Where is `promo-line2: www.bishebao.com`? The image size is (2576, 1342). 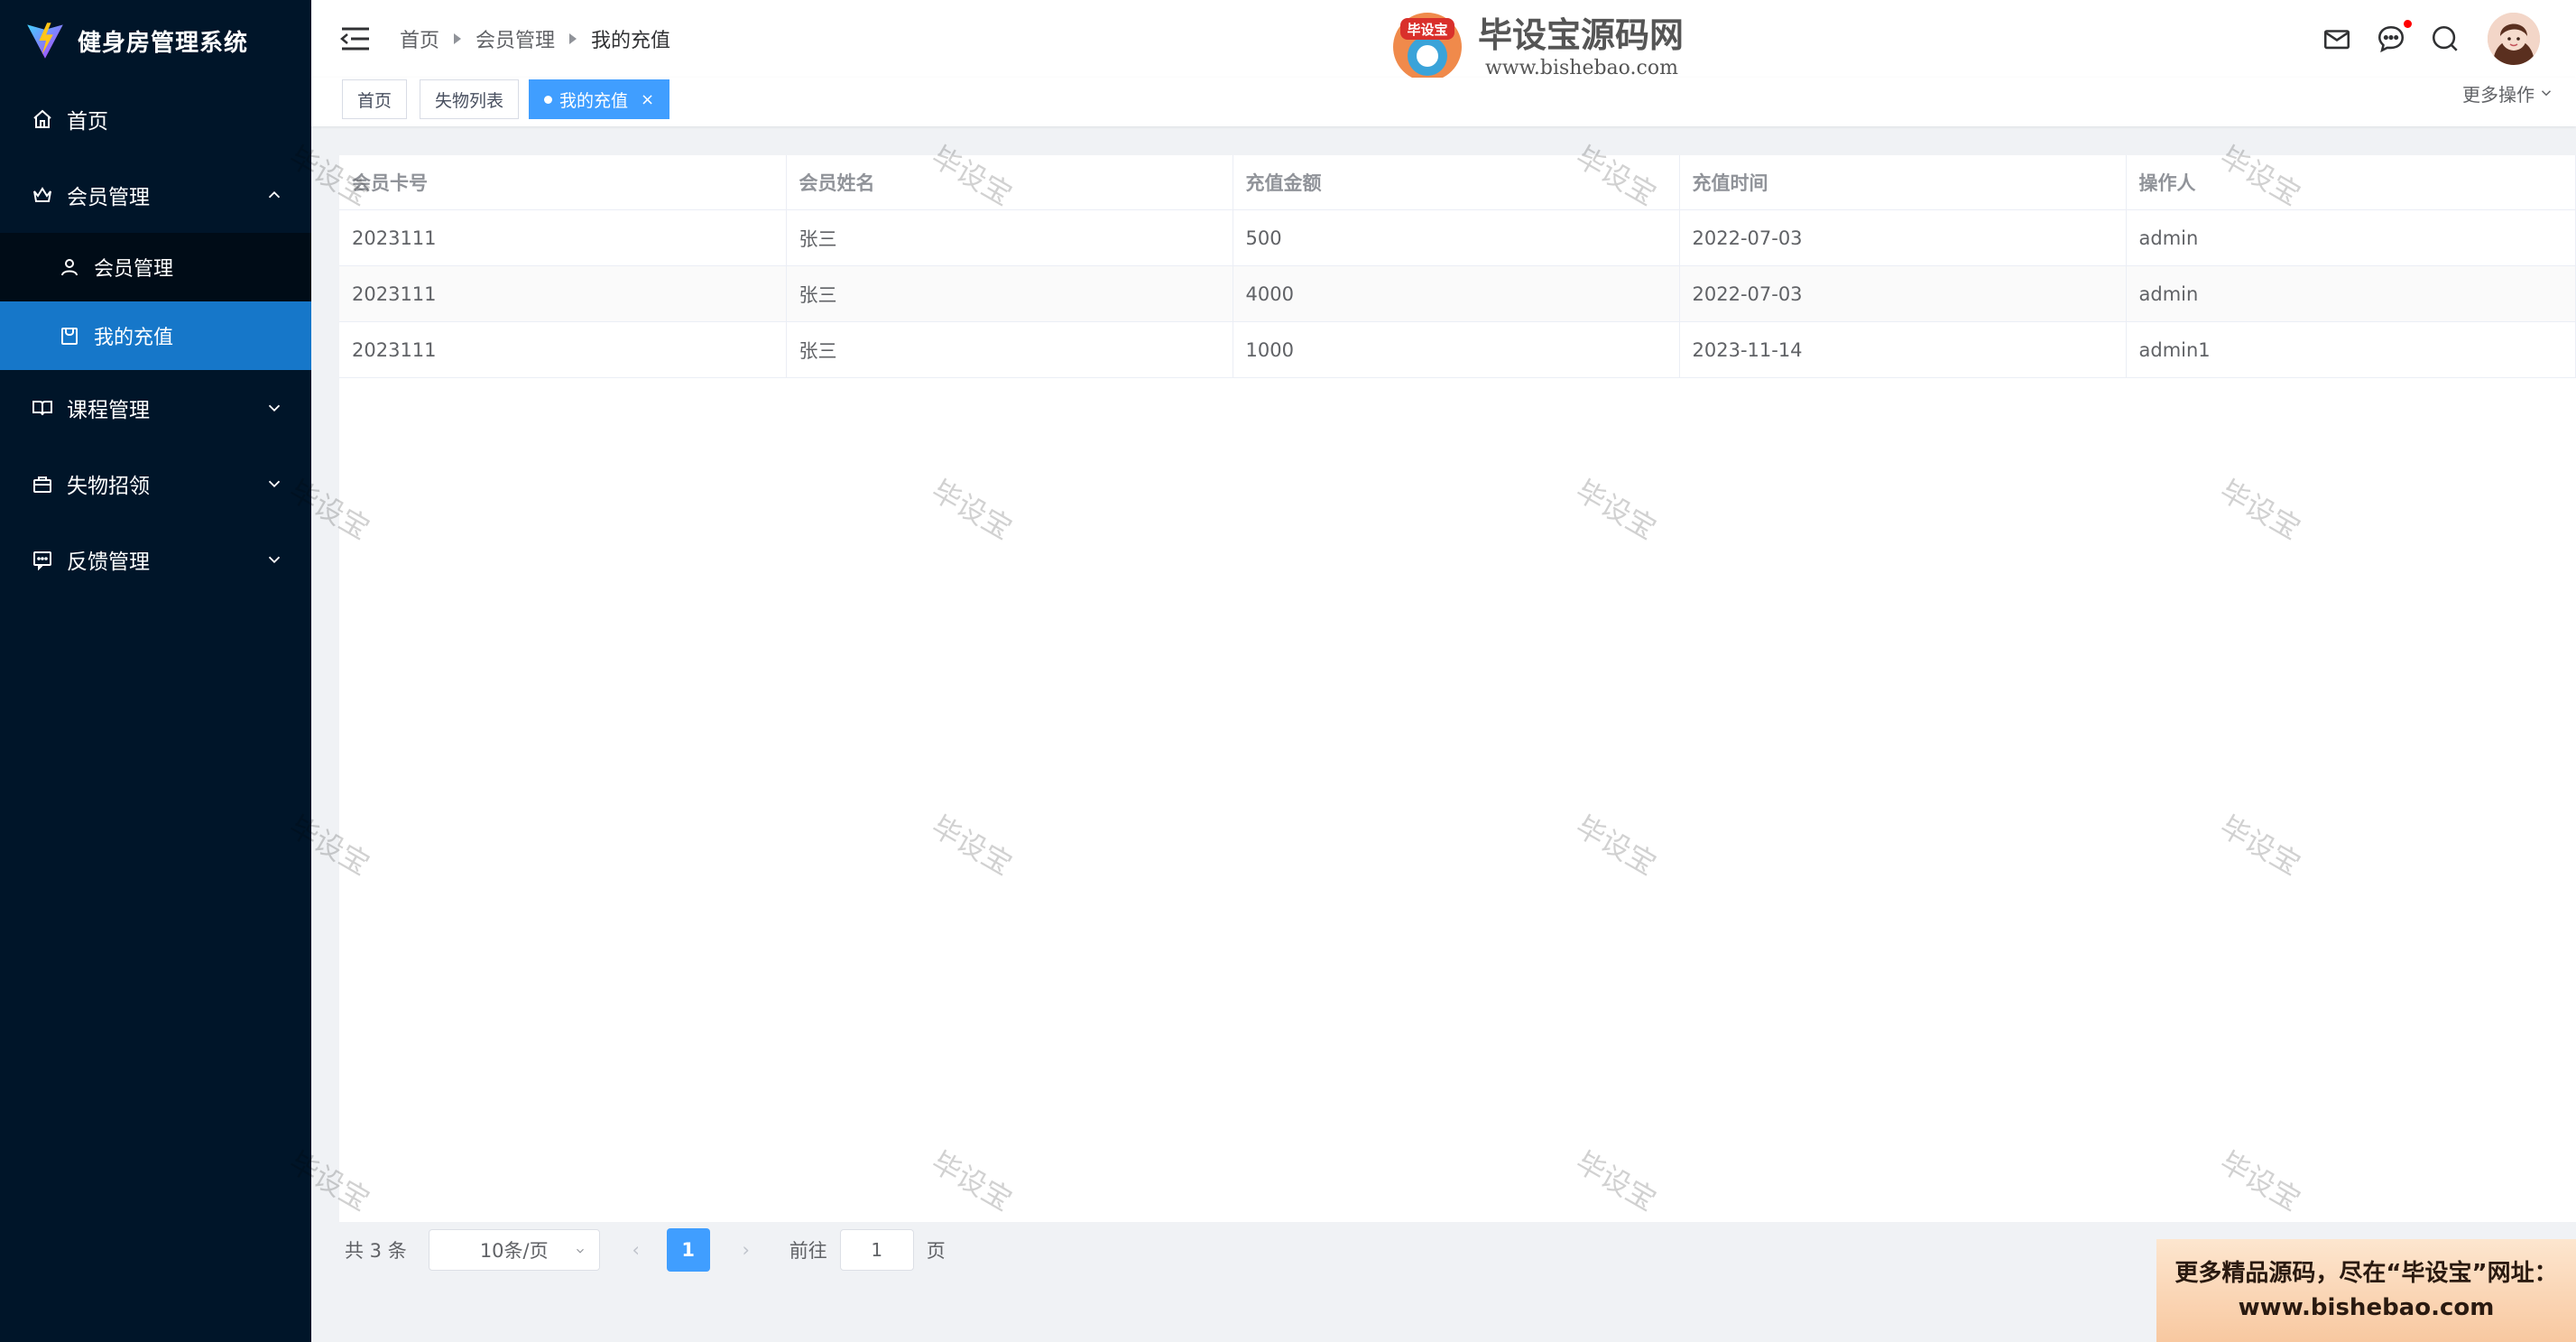 promo-line2: www.bishebao.com is located at coordinates (2366, 1308).